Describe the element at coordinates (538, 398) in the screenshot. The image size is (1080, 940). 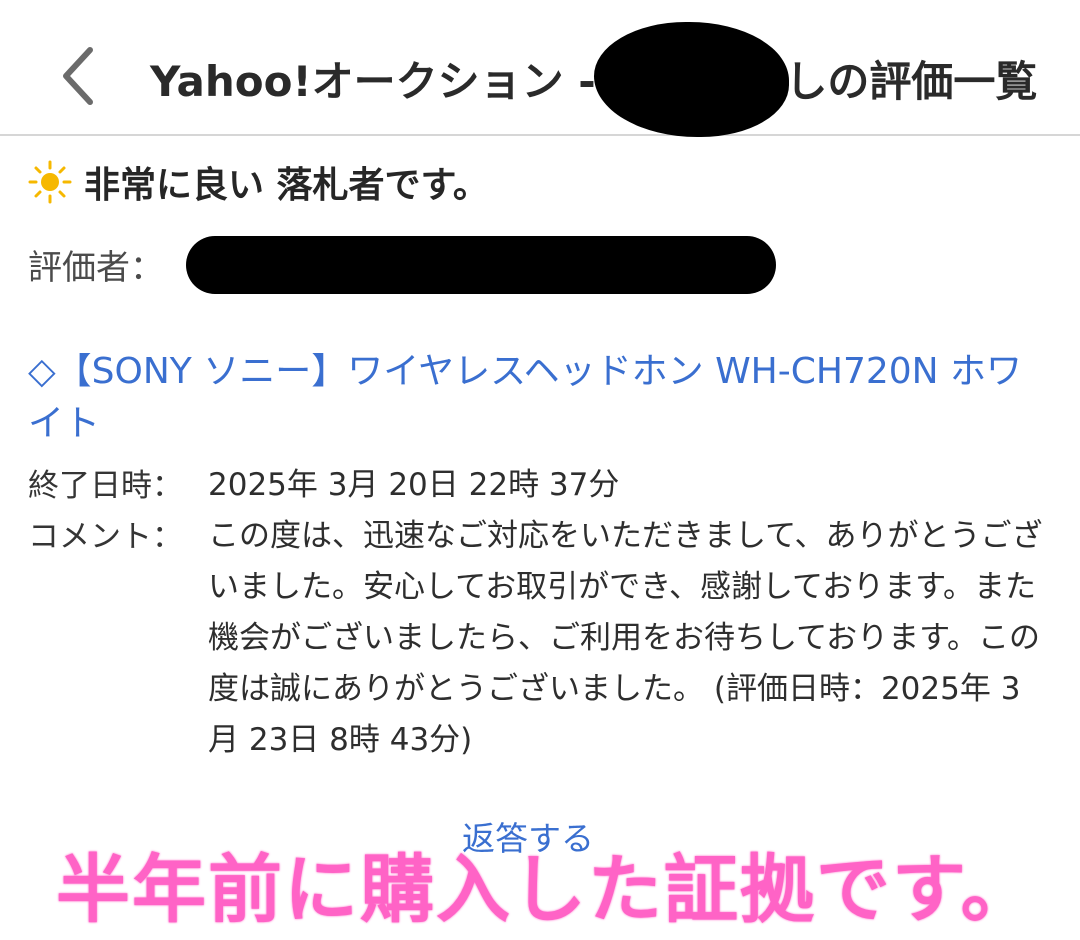
I see `item-title-link: ◇【SONY ソニー】ワイヤレスヘッドホン WH-CH720N ホワイト` at that location.